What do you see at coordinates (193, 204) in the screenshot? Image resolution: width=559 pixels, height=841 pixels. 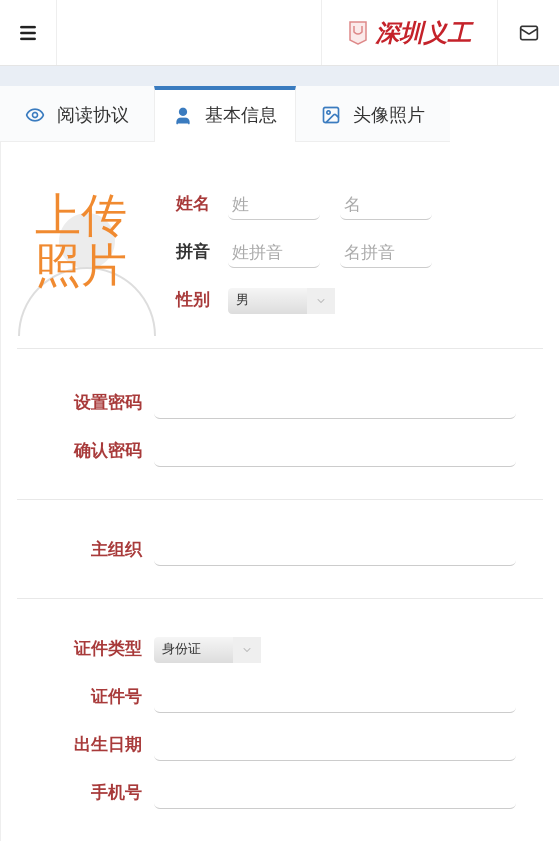 I see `field-label: 姓名` at bounding box center [193, 204].